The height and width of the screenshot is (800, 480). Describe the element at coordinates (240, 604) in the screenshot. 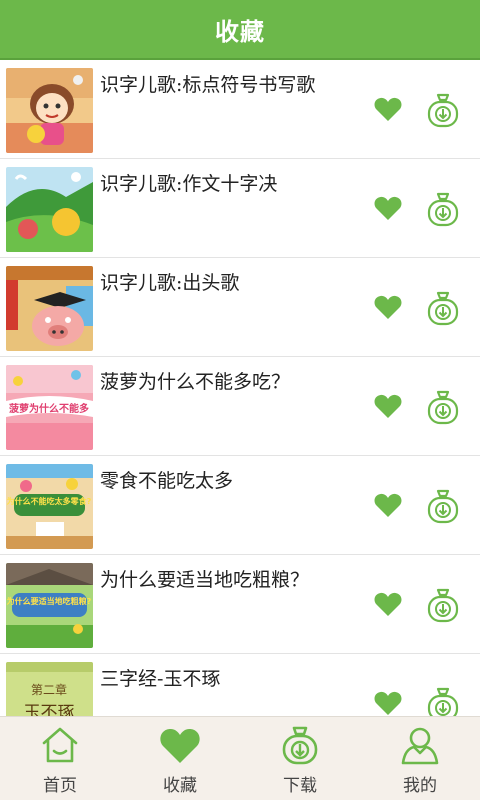

I see `list-item: 为什么要适当地吃粗粮? 为什么要适当地吃粗粮？` at that location.